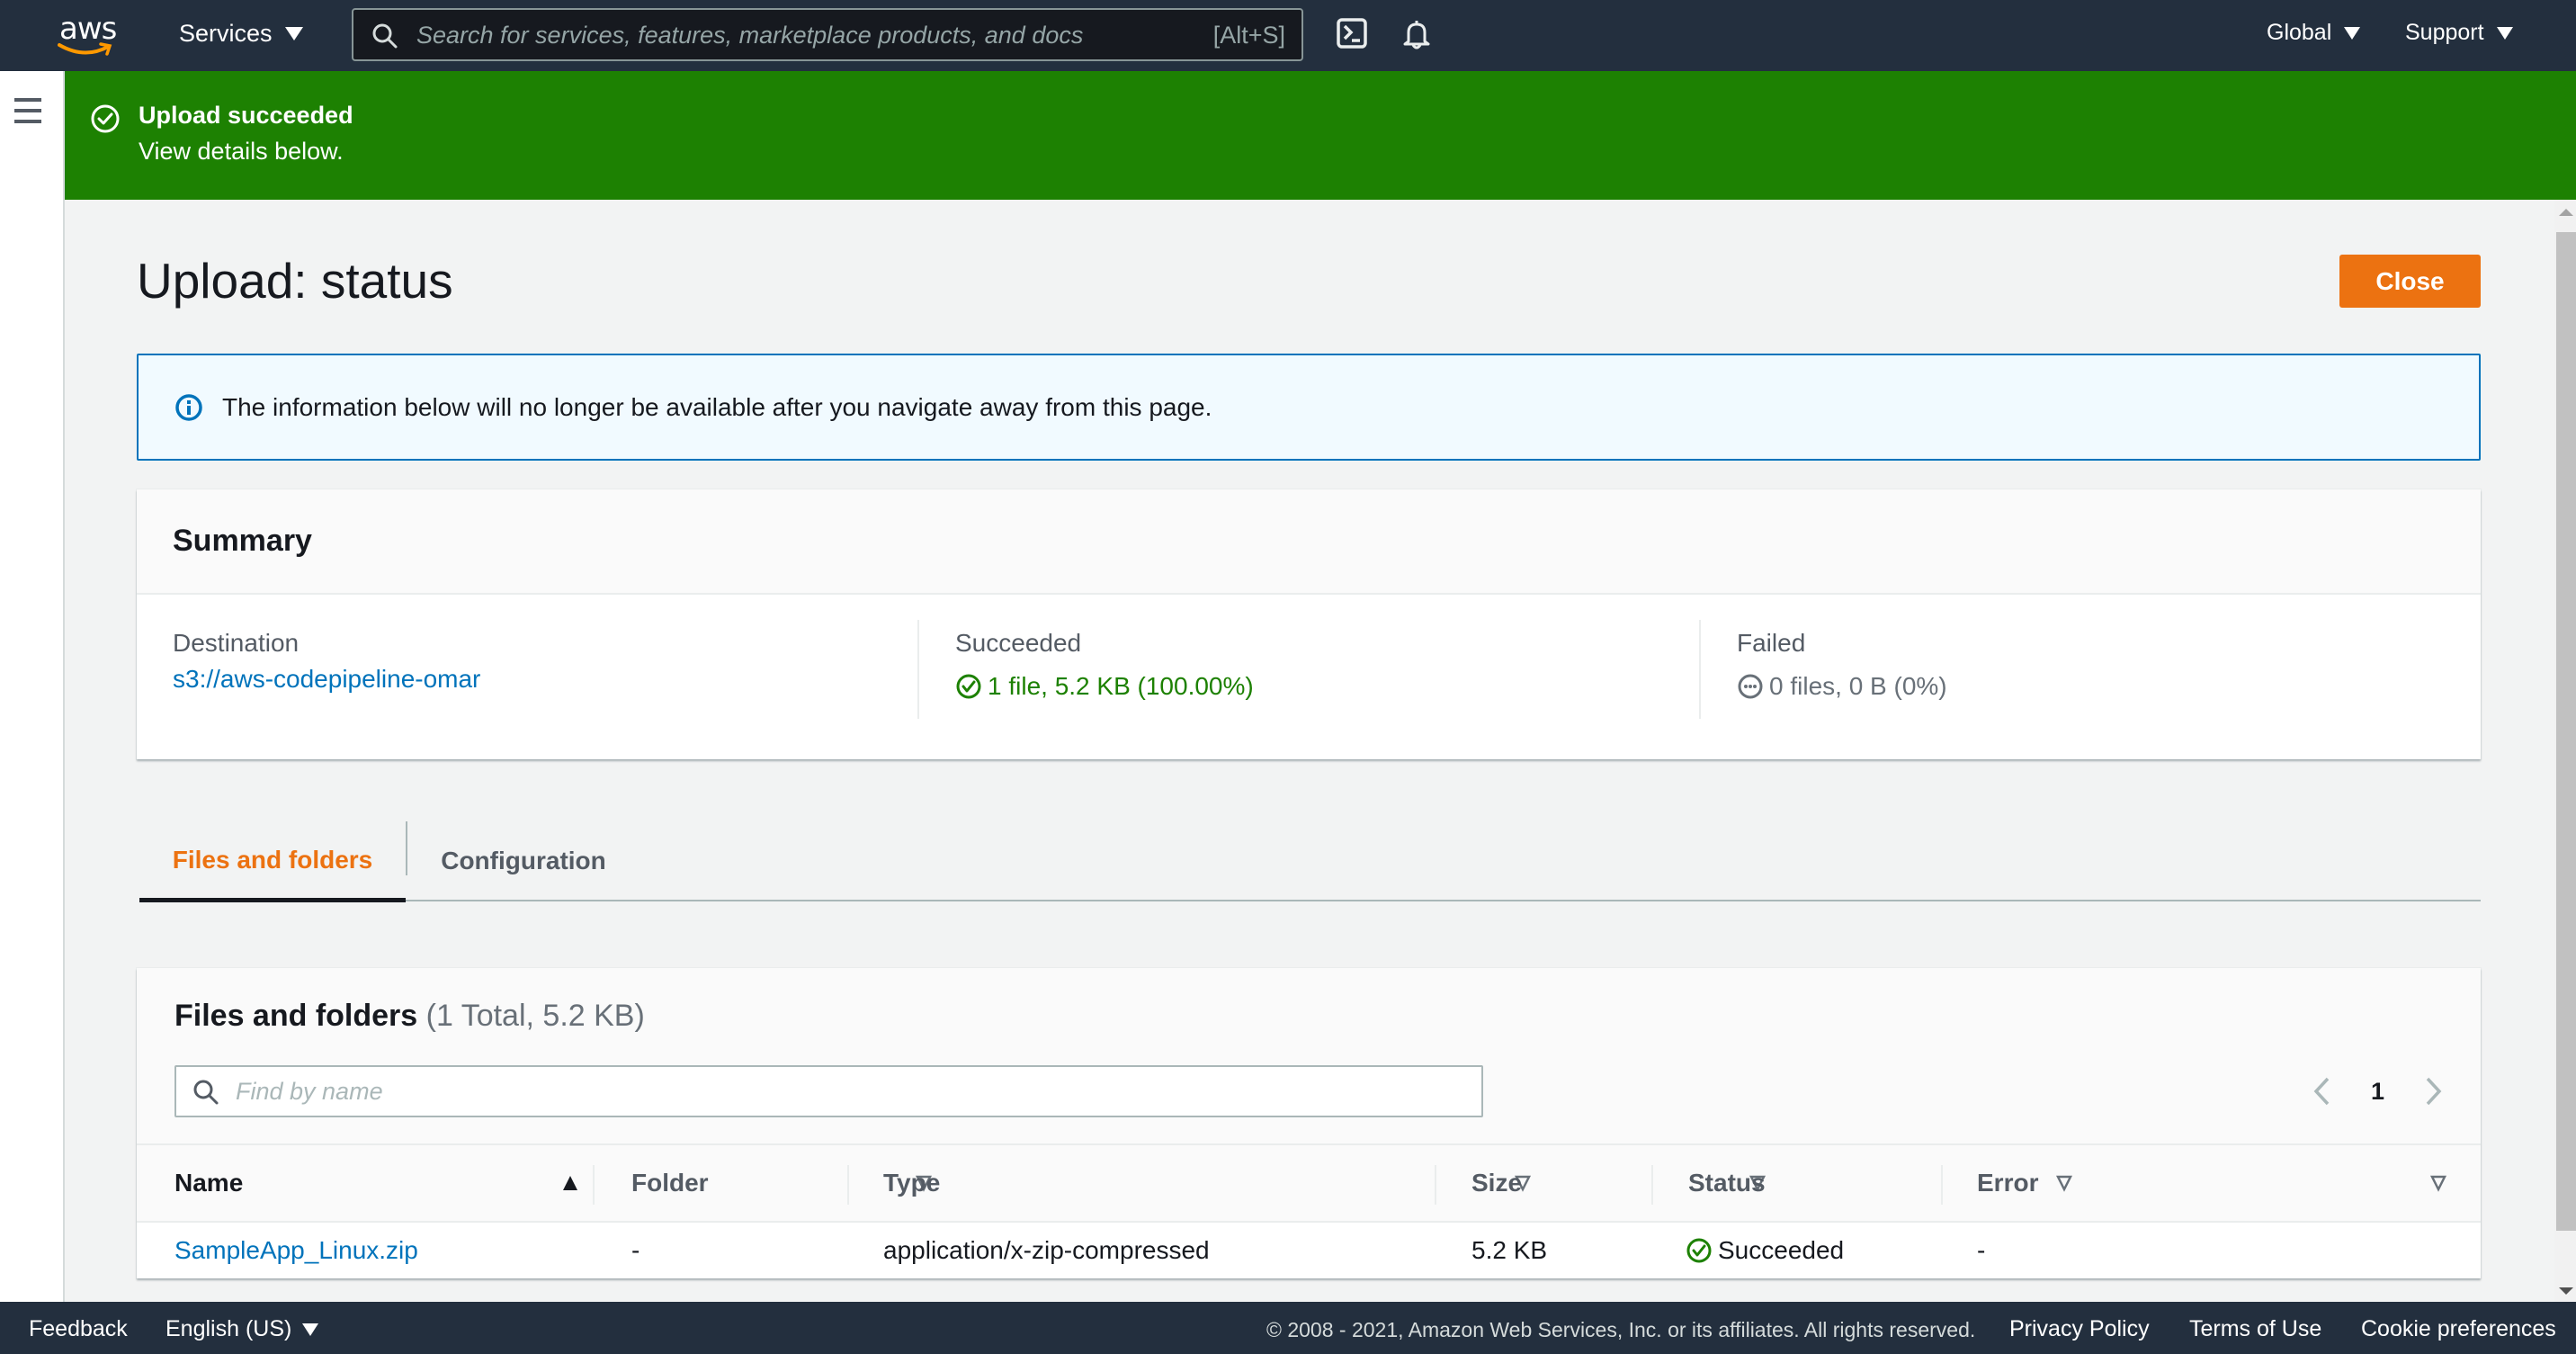 This screenshot has width=2576, height=1354. Describe the element at coordinates (1018, 643) in the screenshot. I see `succeeded-label: Succeeded` at that location.